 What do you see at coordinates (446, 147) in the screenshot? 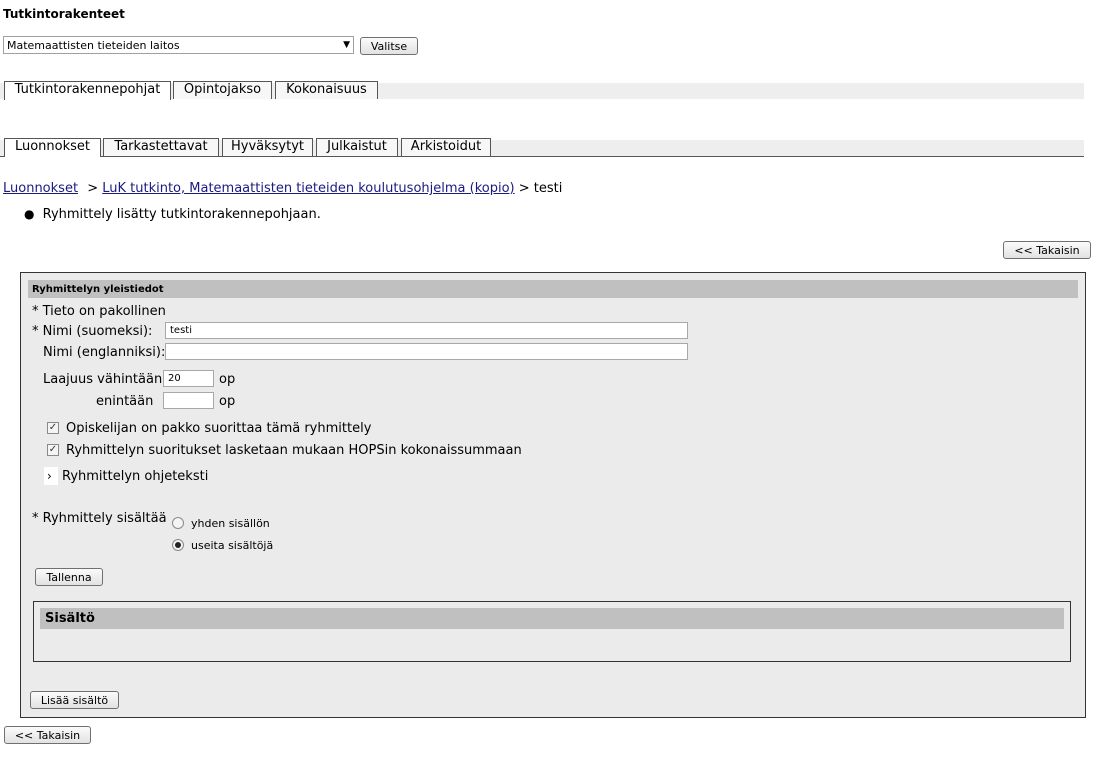
I see `tab-arkistoidut: Arkistoidut` at bounding box center [446, 147].